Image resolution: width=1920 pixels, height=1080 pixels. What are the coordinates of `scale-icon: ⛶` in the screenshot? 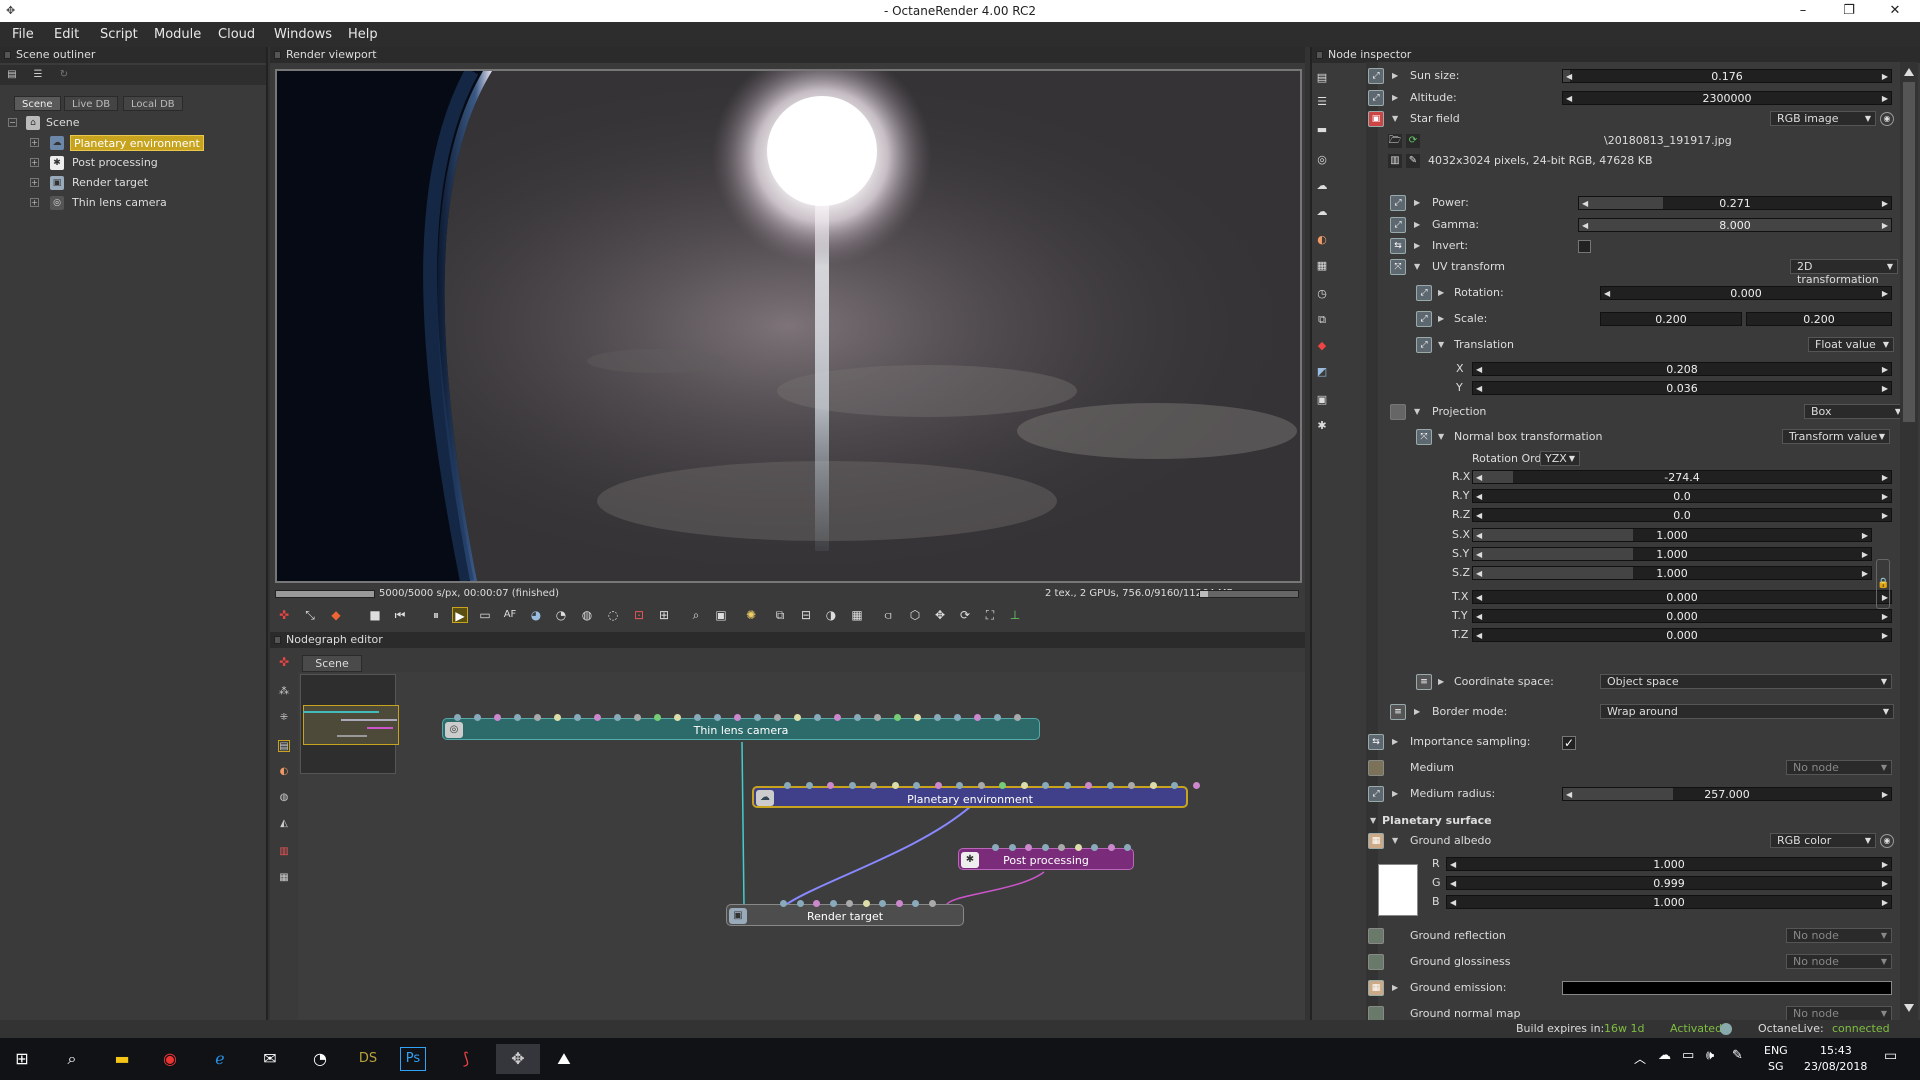 It's located at (990, 615).